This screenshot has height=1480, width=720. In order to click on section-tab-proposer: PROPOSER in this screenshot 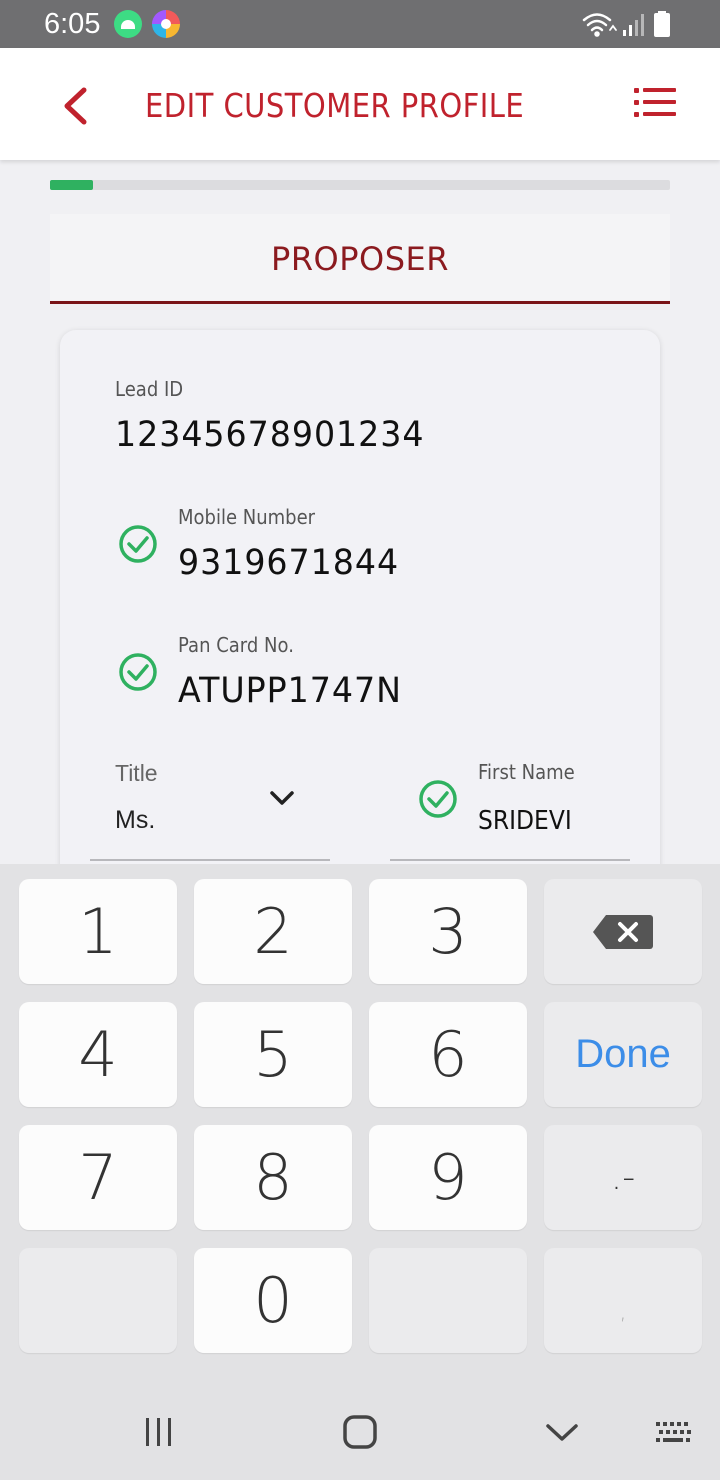, I will do `click(360, 259)`.